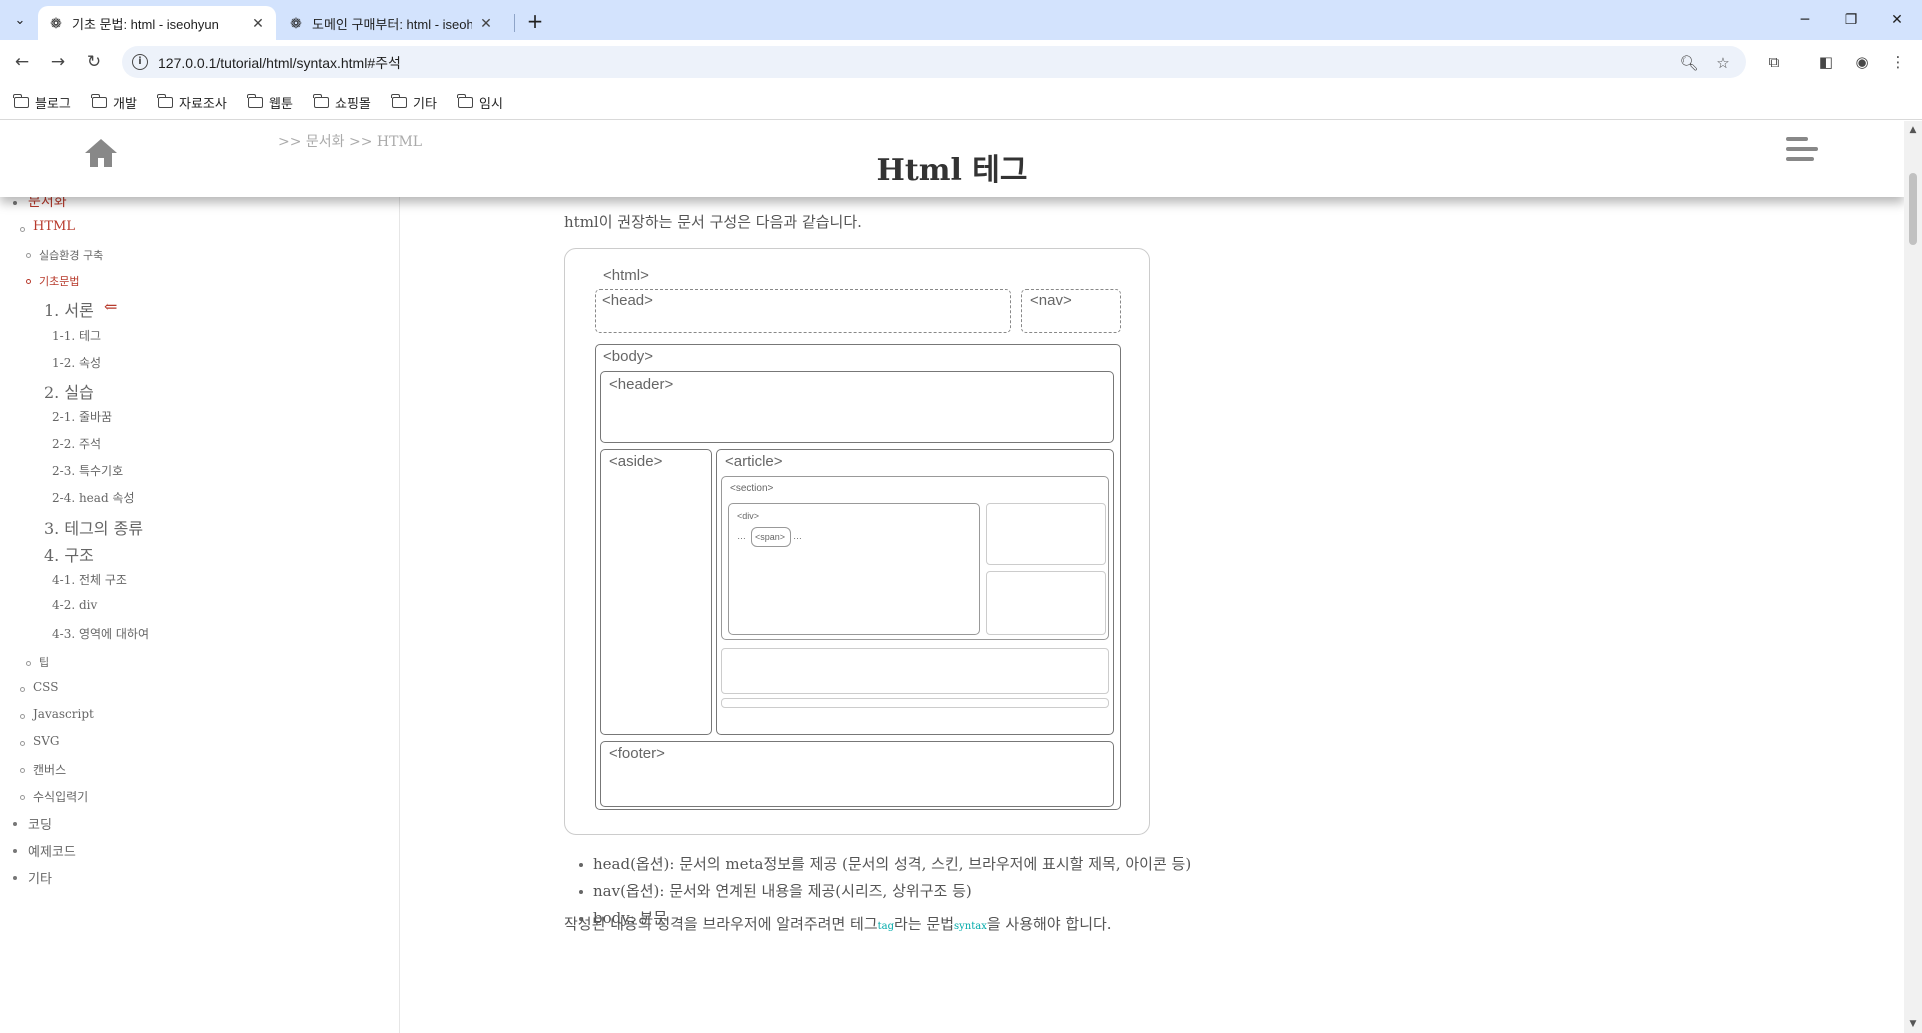  What do you see at coordinates (279, 63) in the screenshot?
I see `url-text: 127.0.0.1/tutorial/html/syntax.html#주석` at bounding box center [279, 63].